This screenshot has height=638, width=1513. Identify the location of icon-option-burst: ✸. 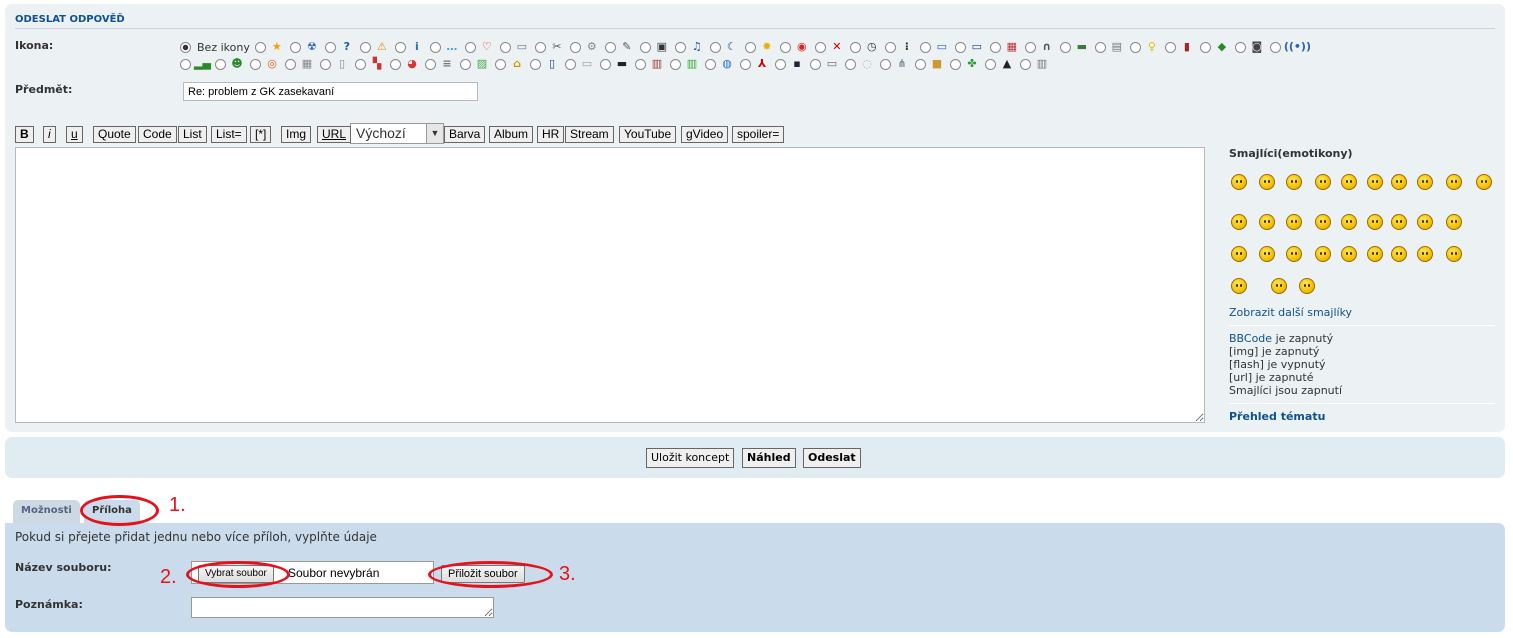
(759, 47).